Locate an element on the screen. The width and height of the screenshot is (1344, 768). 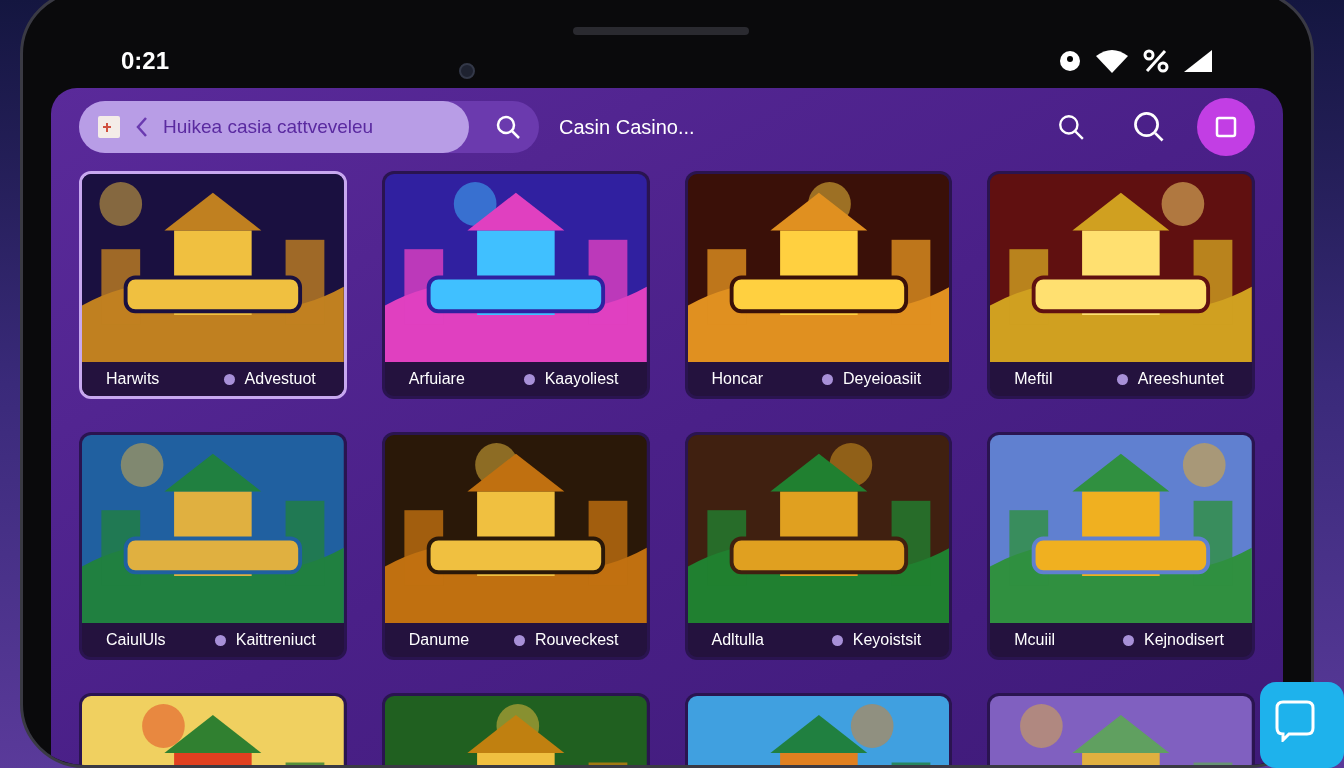
game-title: Meftil is located at coordinates (1033, 379).